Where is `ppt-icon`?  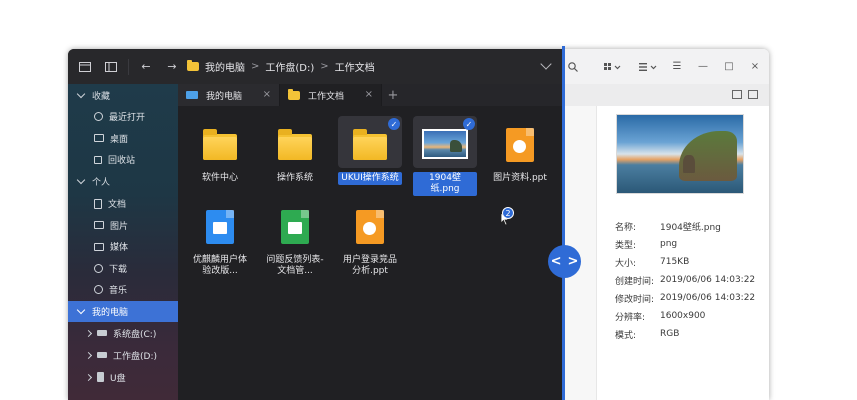
ppt-icon is located at coordinates (520, 145).